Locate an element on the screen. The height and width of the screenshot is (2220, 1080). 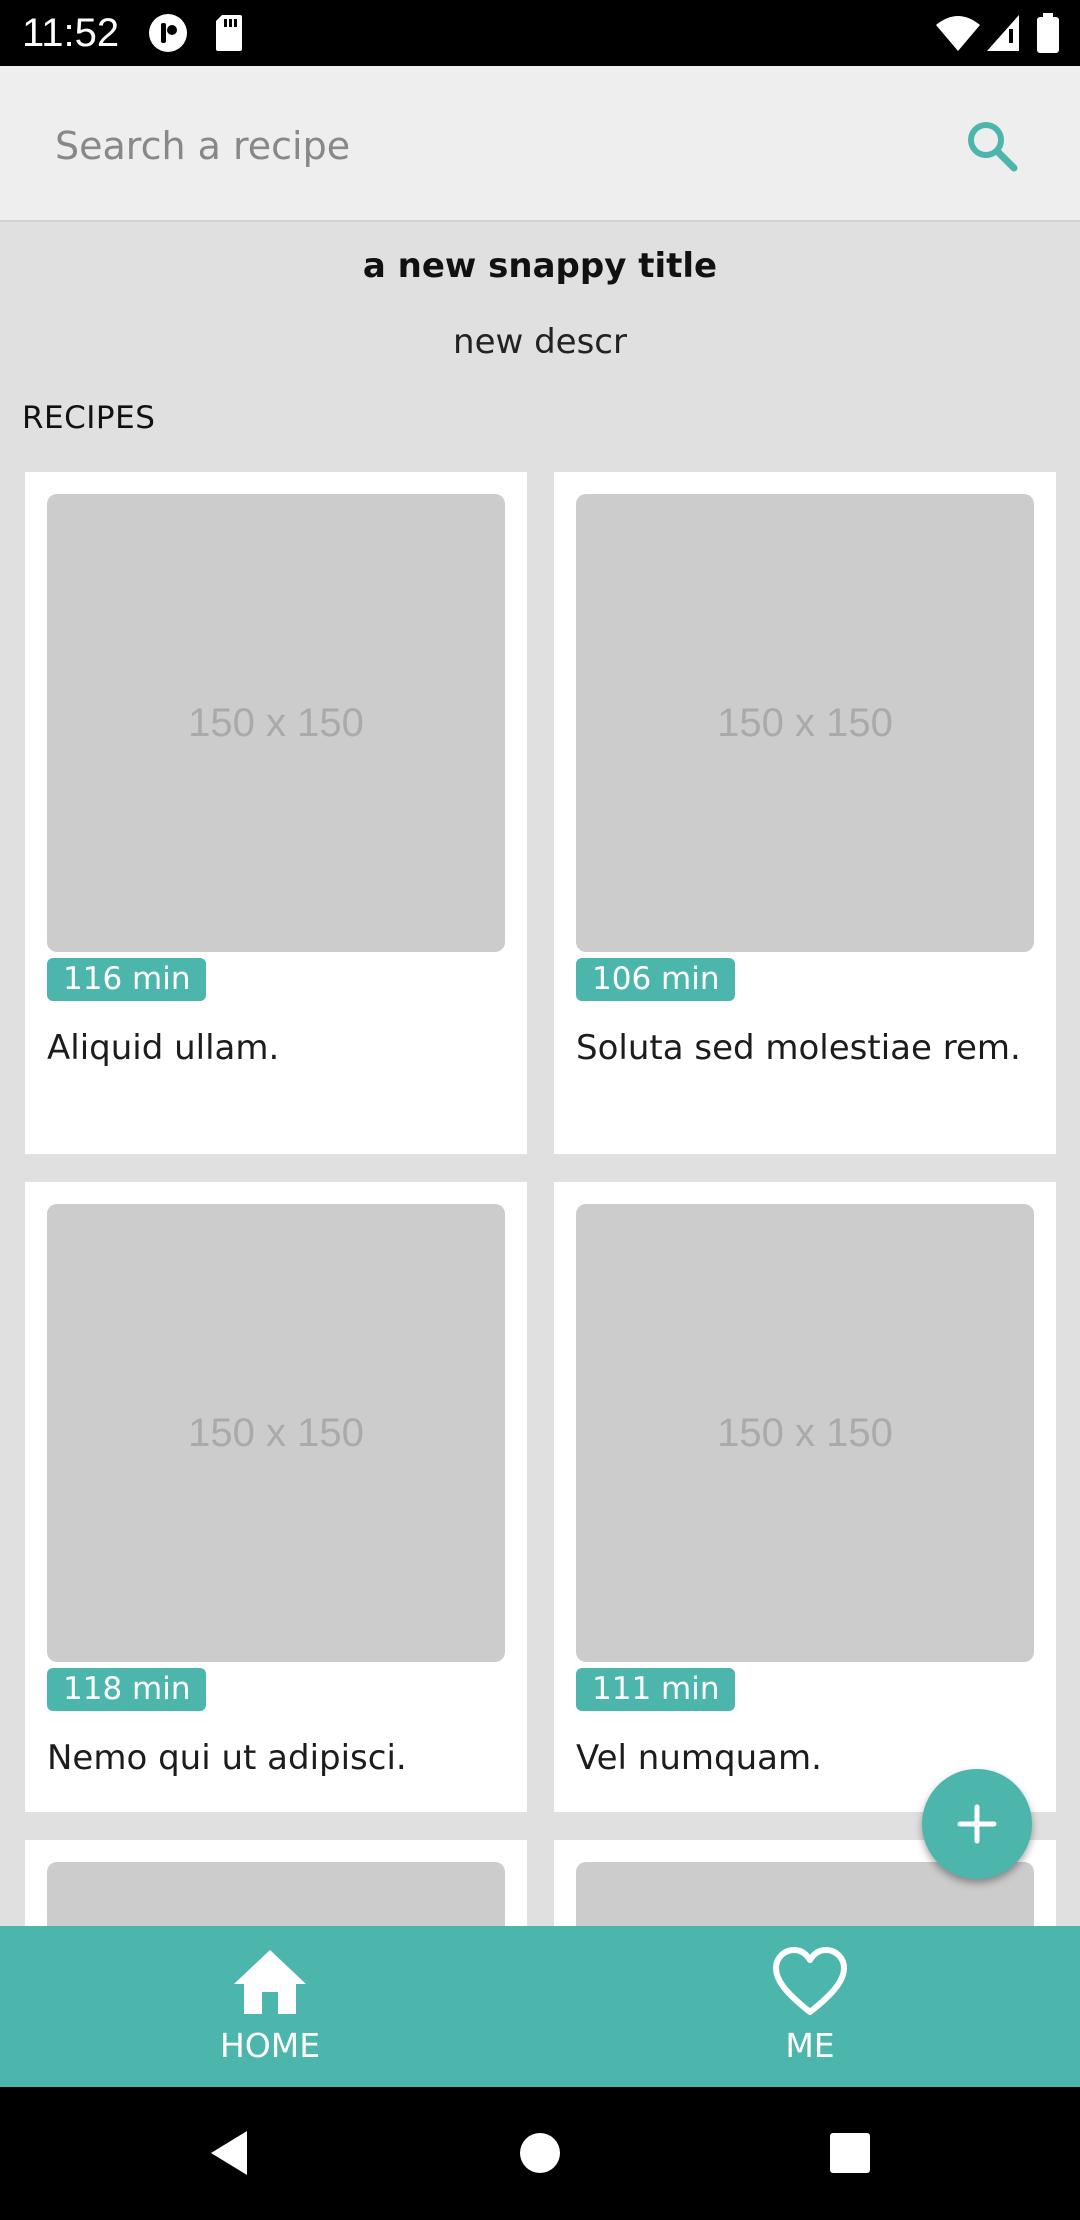
search-icon is located at coordinates (992, 146).